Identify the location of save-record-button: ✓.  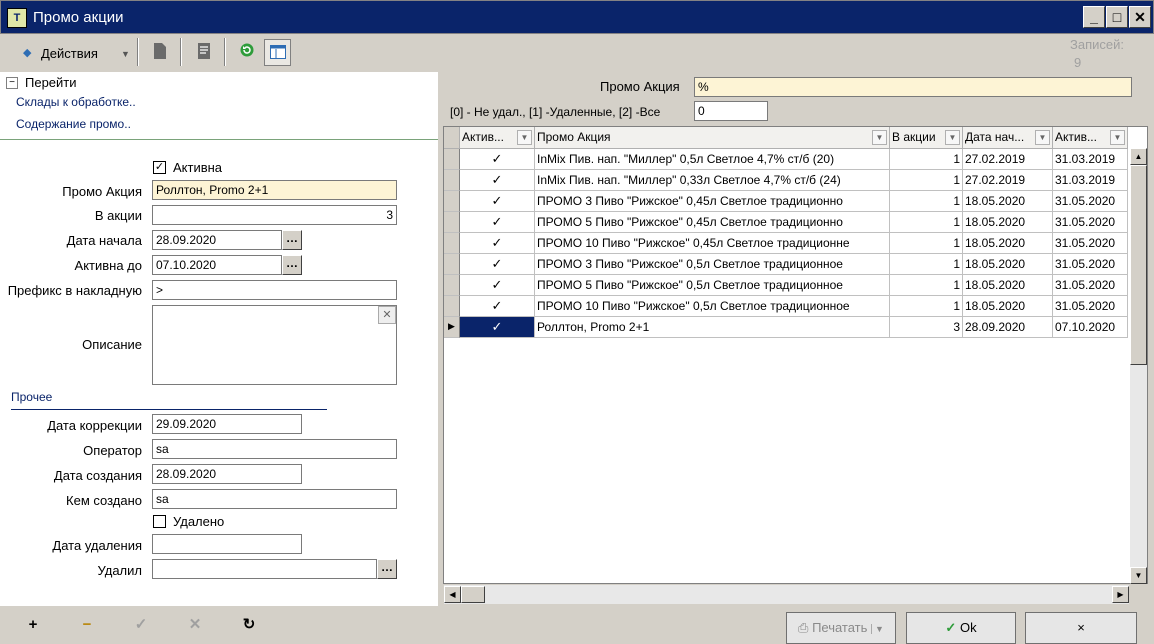
(141, 625).